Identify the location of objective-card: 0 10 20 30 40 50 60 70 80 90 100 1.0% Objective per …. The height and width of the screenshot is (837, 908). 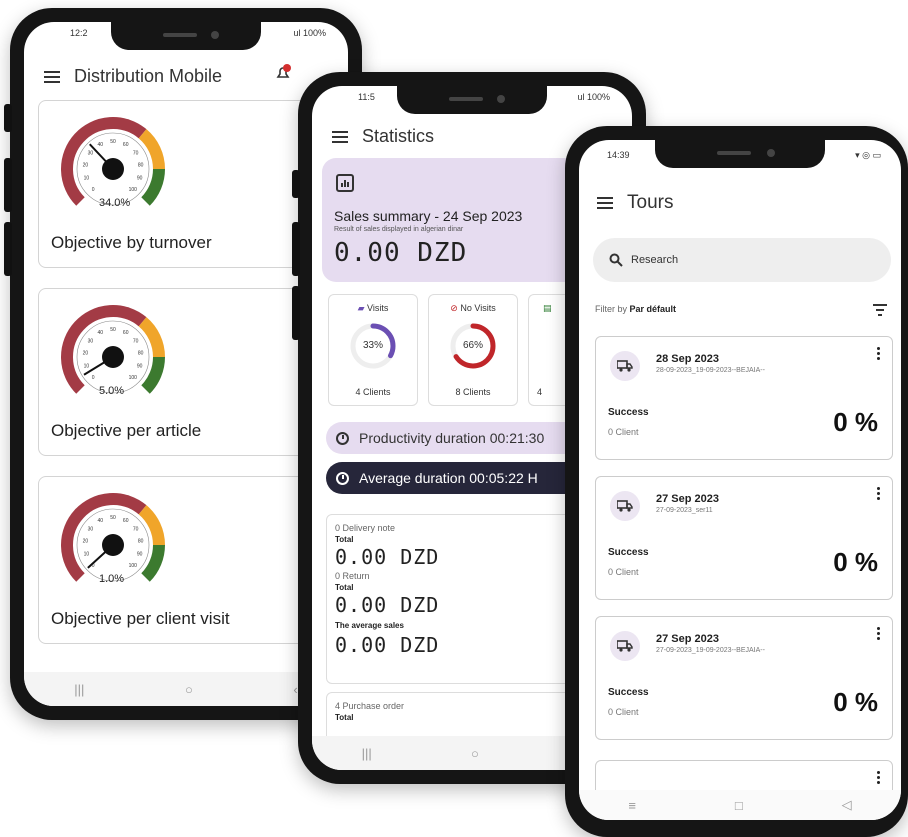
(181, 560).